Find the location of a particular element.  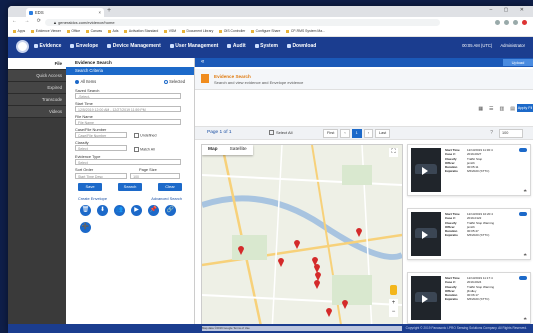

pager-last: Last is located at coordinates (383, 133).